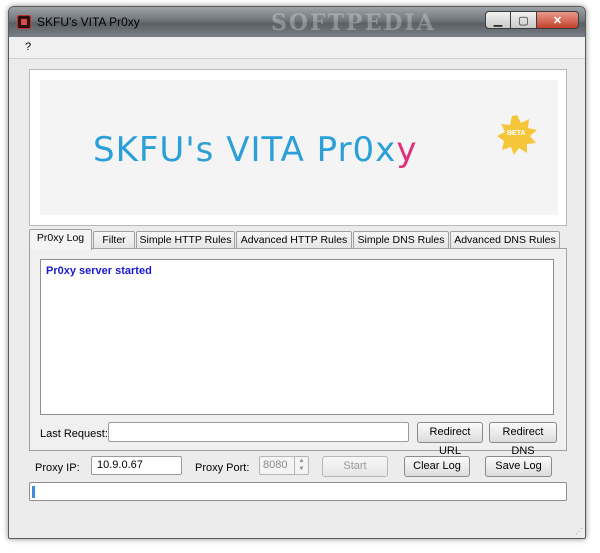  I want to click on maximize-icon: ▢, so click(523, 20).